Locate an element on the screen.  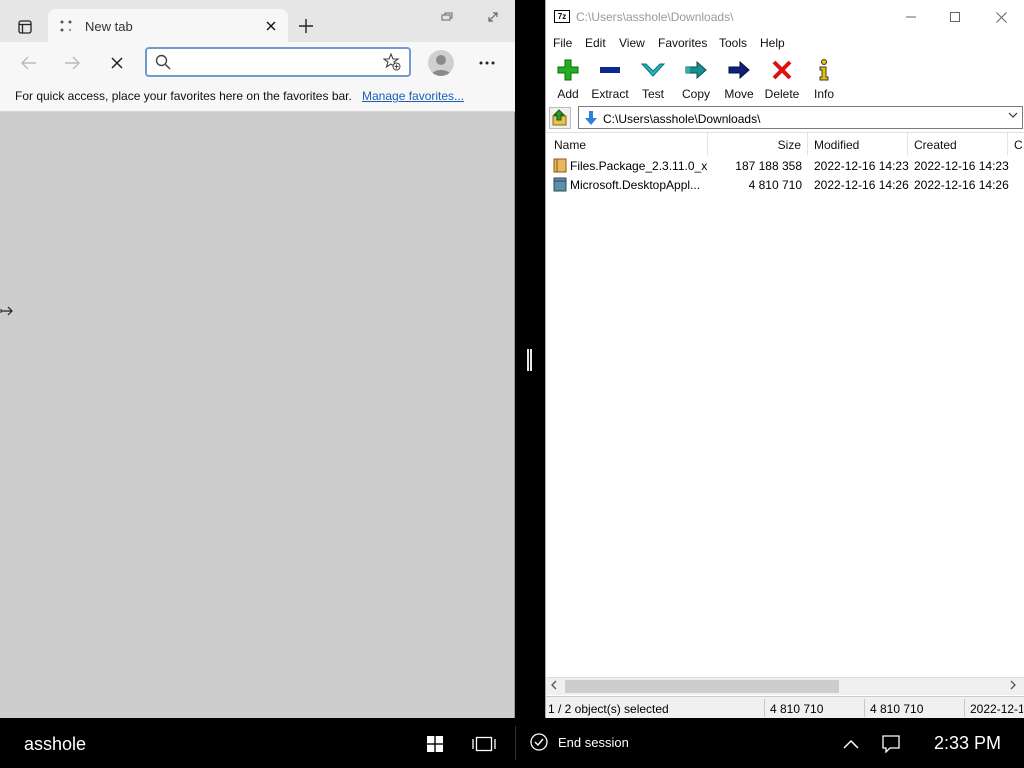
delete-button: Delete is located at coordinates (782, 80).